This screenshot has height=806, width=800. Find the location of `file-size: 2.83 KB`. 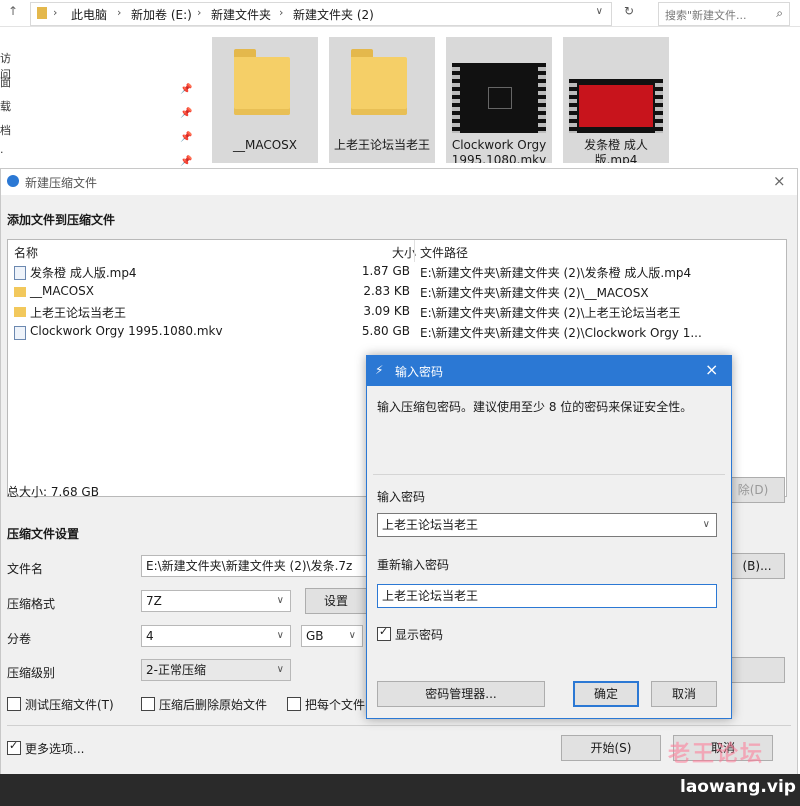

file-size: 2.83 KB is located at coordinates (386, 291).